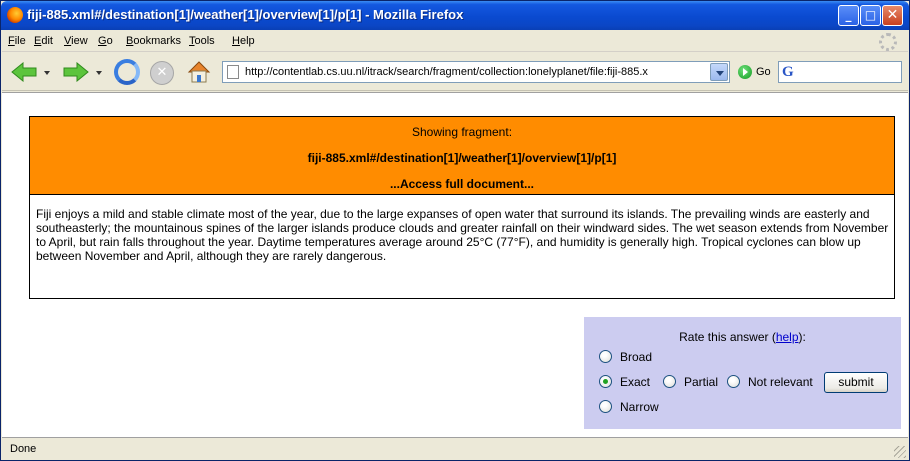  What do you see at coordinates (23, 449) in the screenshot?
I see `status-text: Done` at bounding box center [23, 449].